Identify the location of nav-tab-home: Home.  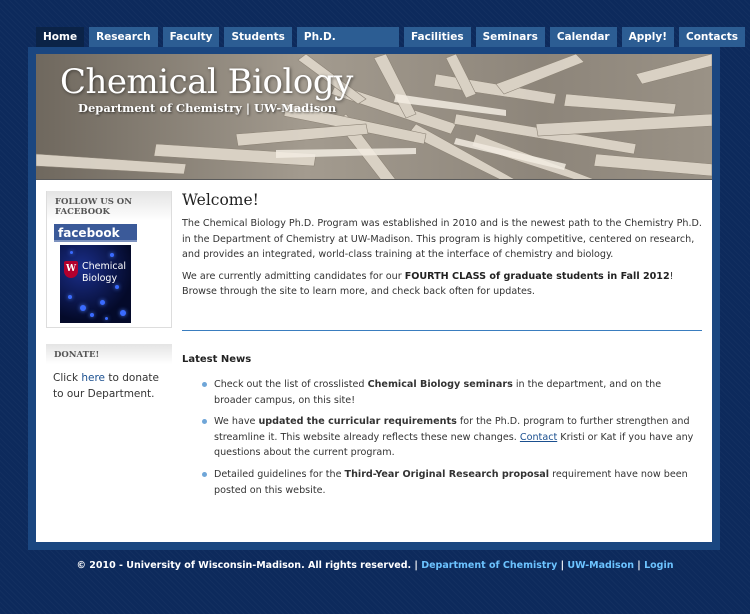
(60, 37).